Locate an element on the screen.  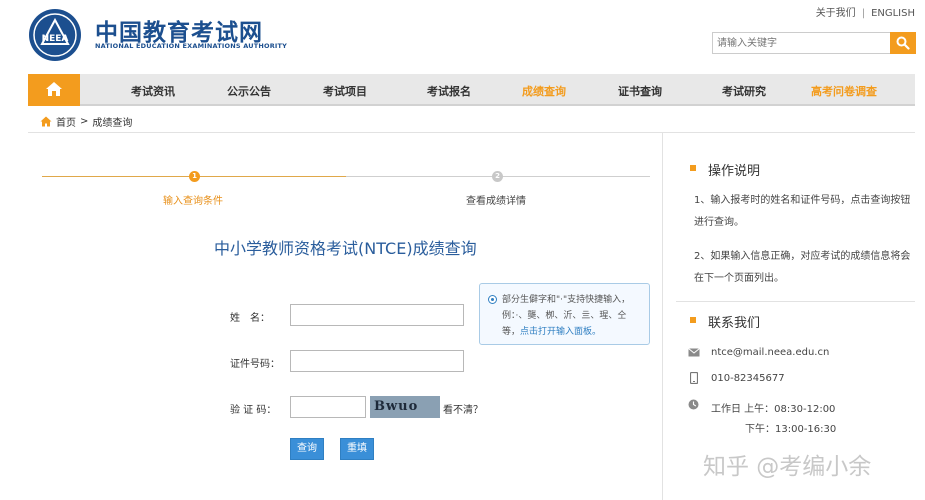
hint-radio-icon is located at coordinates (492, 299).